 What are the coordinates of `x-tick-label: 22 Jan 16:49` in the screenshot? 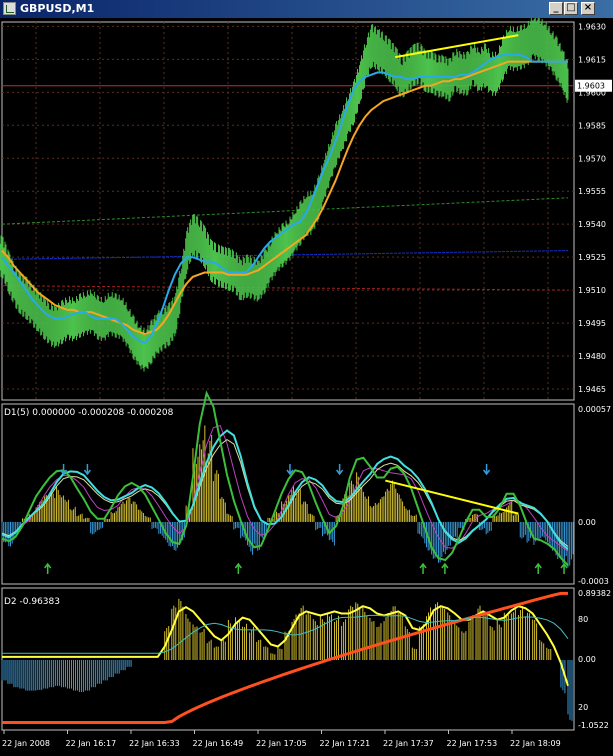 It's located at (218, 743).